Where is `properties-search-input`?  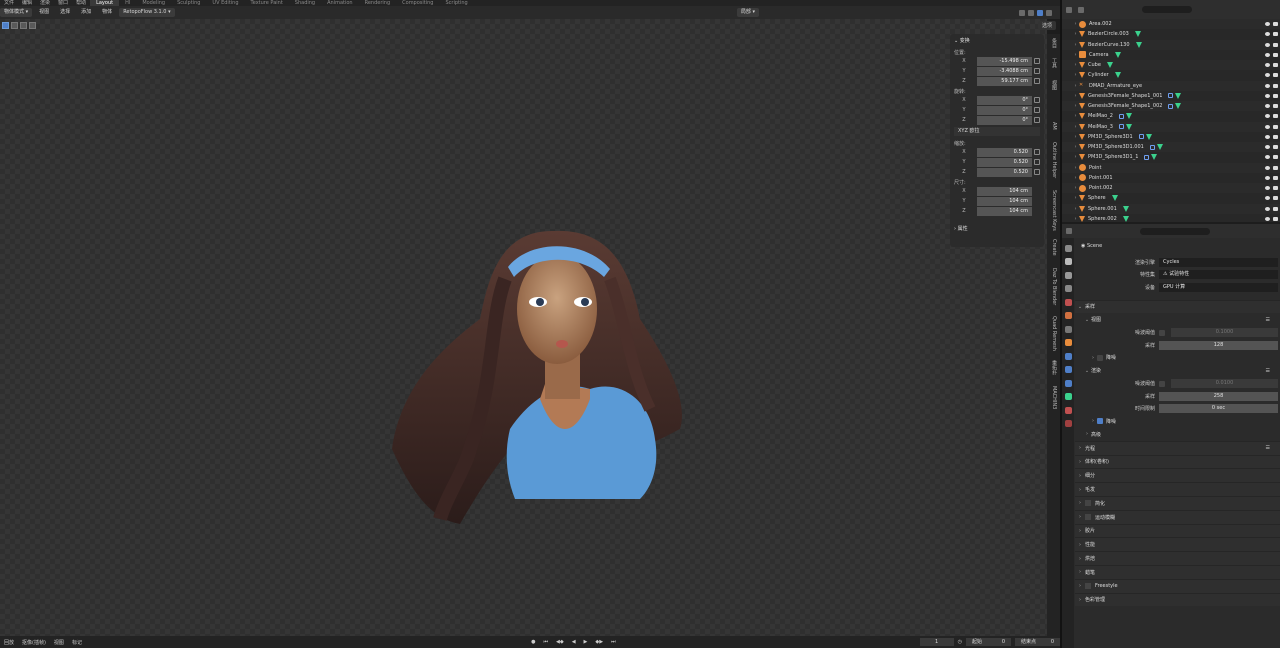 properties-search-input is located at coordinates (1175, 231).